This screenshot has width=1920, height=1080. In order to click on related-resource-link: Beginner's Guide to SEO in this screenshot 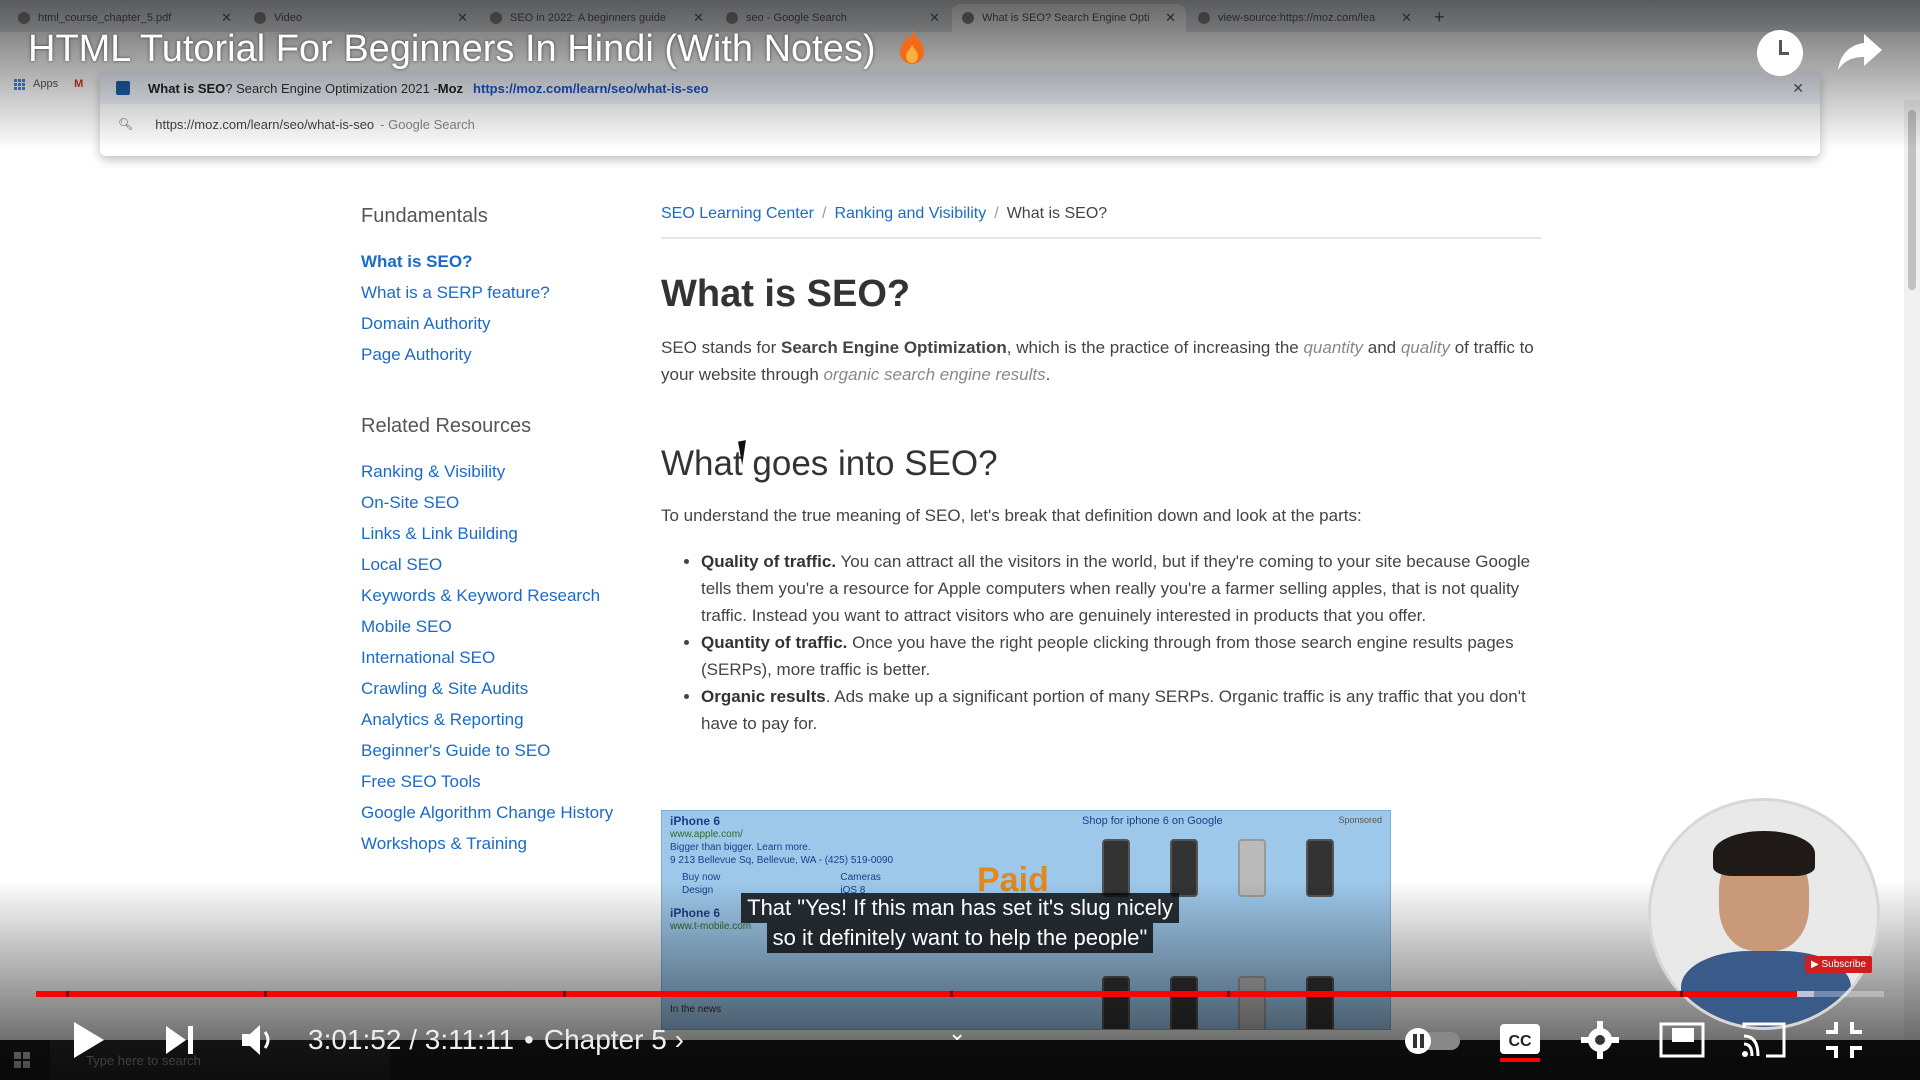, I will do `click(501, 750)`.